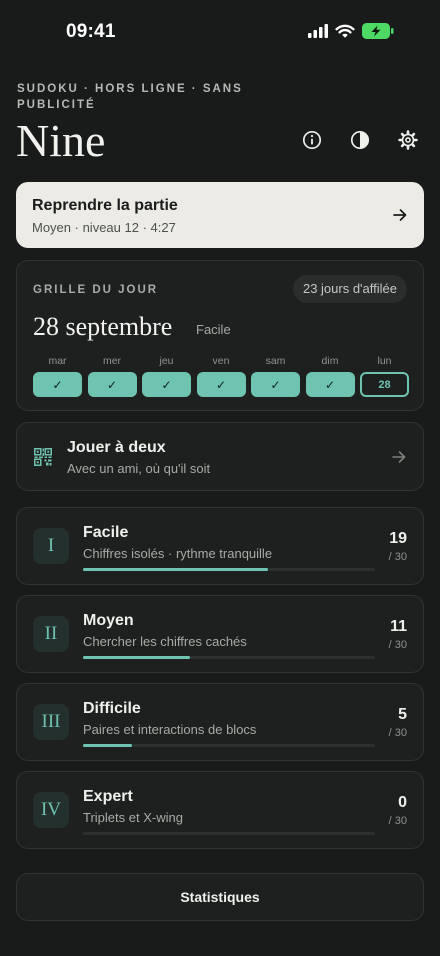 This screenshot has width=440, height=956. What do you see at coordinates (108, 620) in the screenshot?
I see `level-name: Moyen` at bounding box center [108, 620].